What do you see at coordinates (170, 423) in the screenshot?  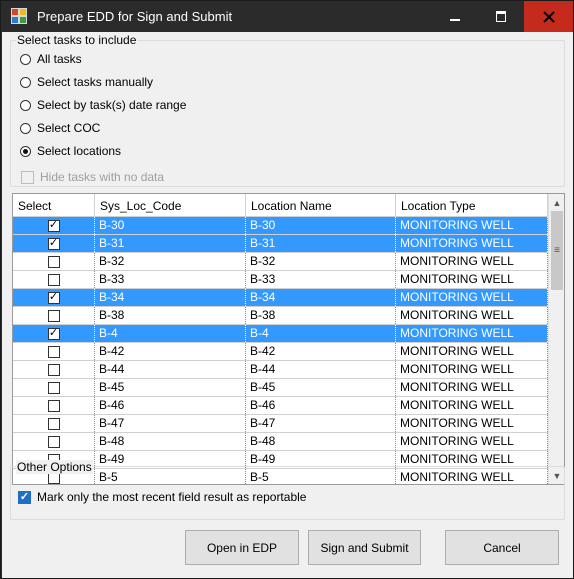 I see `sys-loc-code-cell: B-47` at bounding box center [170, 423].